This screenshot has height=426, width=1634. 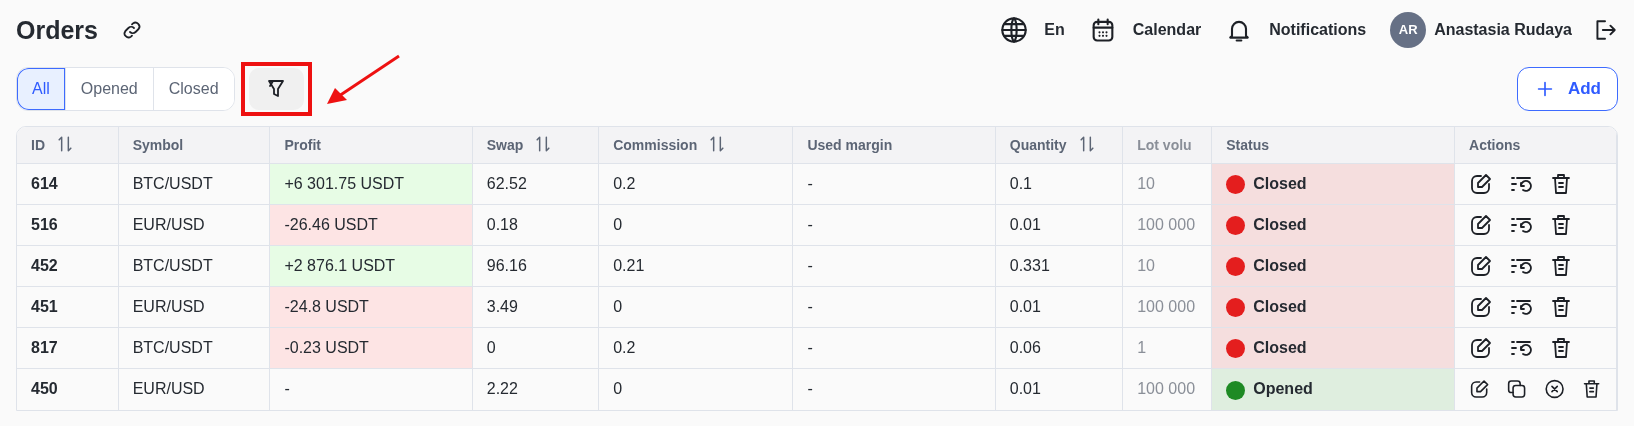 I want to click on table-cell: 817, so click(x=44, y=347).